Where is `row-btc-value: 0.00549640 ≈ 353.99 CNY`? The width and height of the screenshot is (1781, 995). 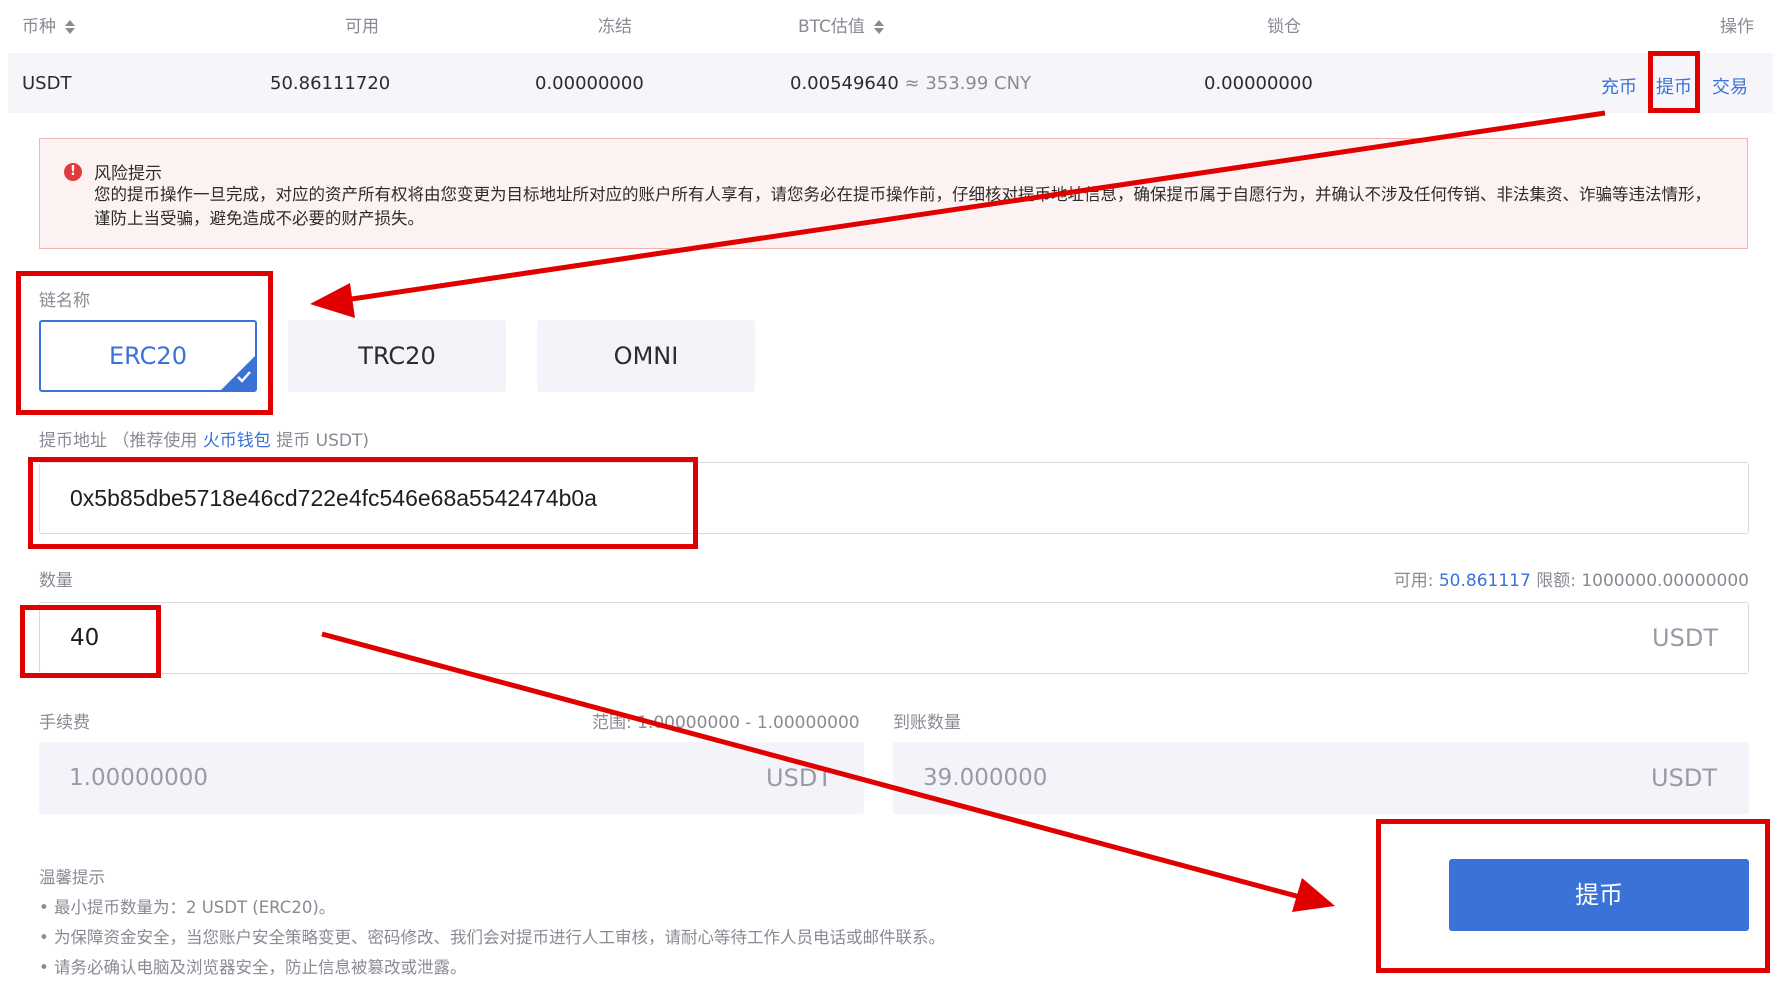 row-btc-value: 0.00549640 ≈ 353.99 CNY is located at coordinates (910, 83).